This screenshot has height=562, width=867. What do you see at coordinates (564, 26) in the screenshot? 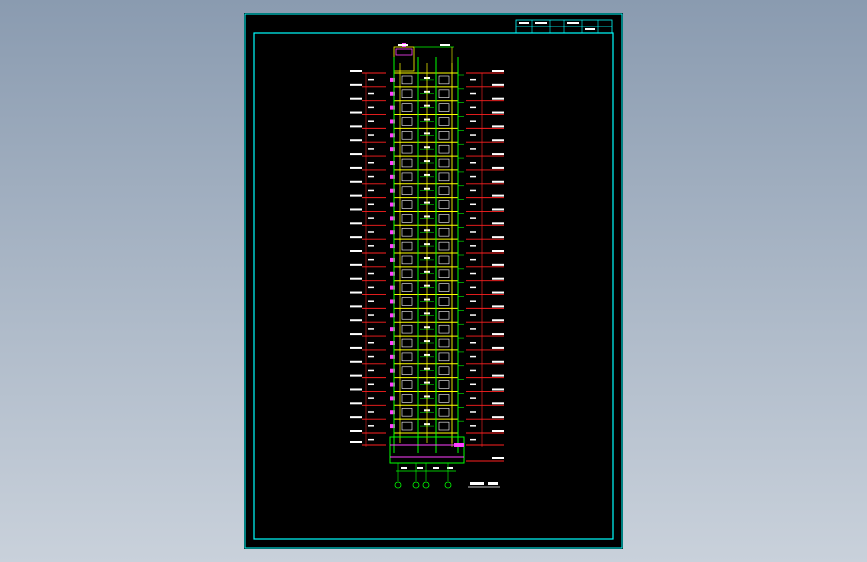
I see `title-block` at bounding box center [564, 26].